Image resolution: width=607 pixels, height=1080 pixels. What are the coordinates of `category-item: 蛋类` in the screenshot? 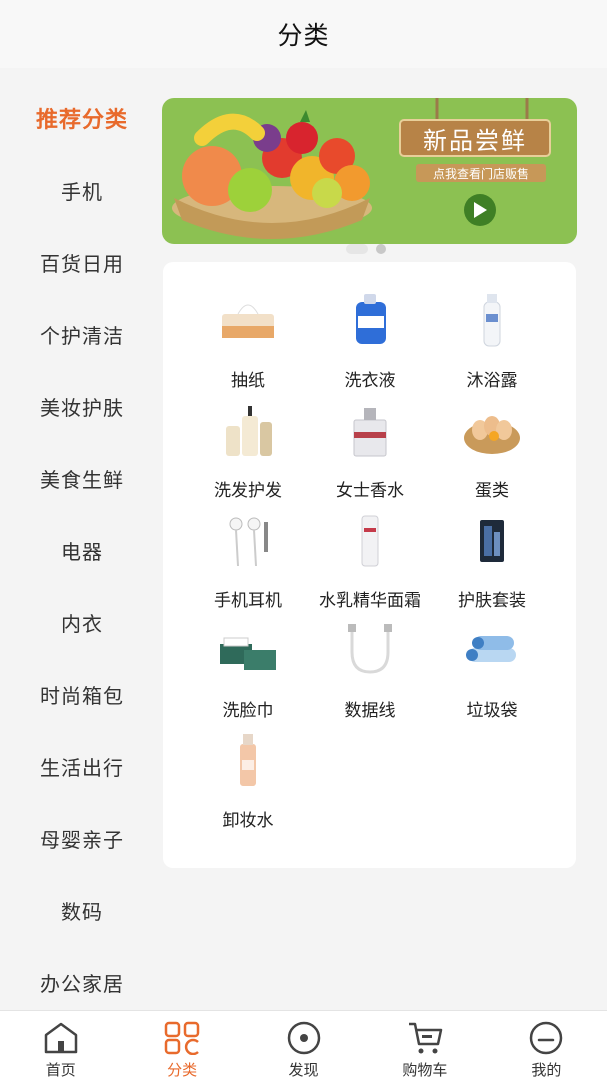 It's located at (492, 457).